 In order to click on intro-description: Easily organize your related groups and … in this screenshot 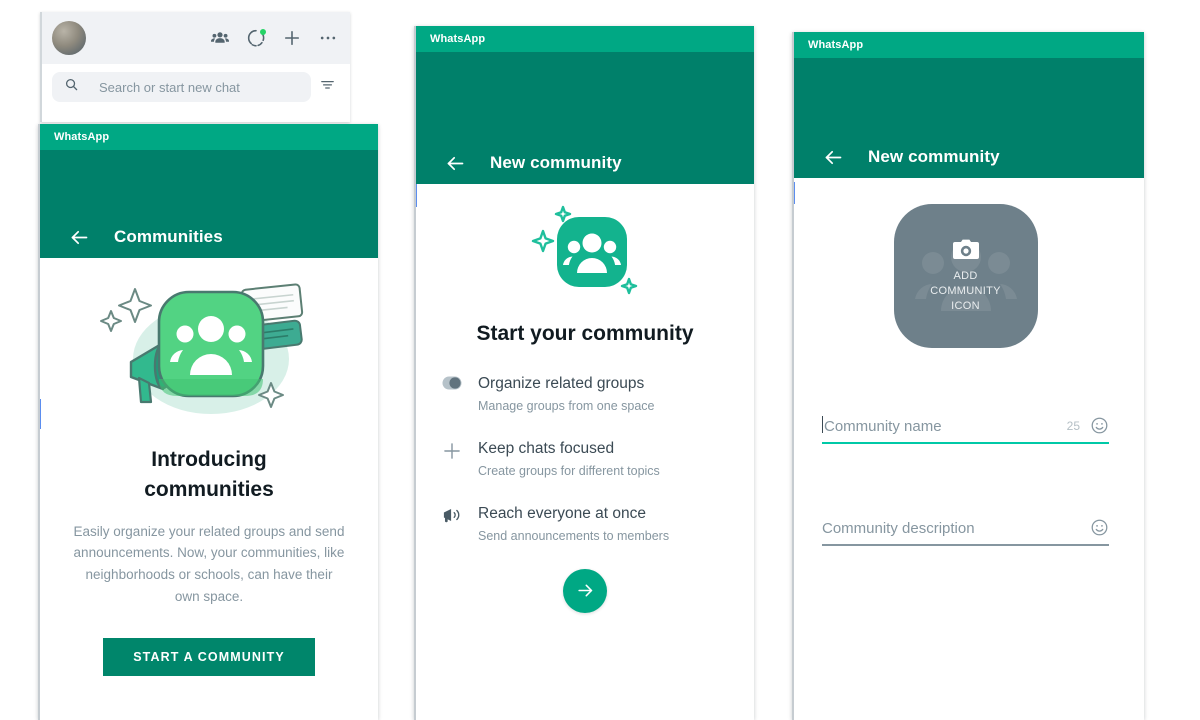, I will do `click(209, 564)`.